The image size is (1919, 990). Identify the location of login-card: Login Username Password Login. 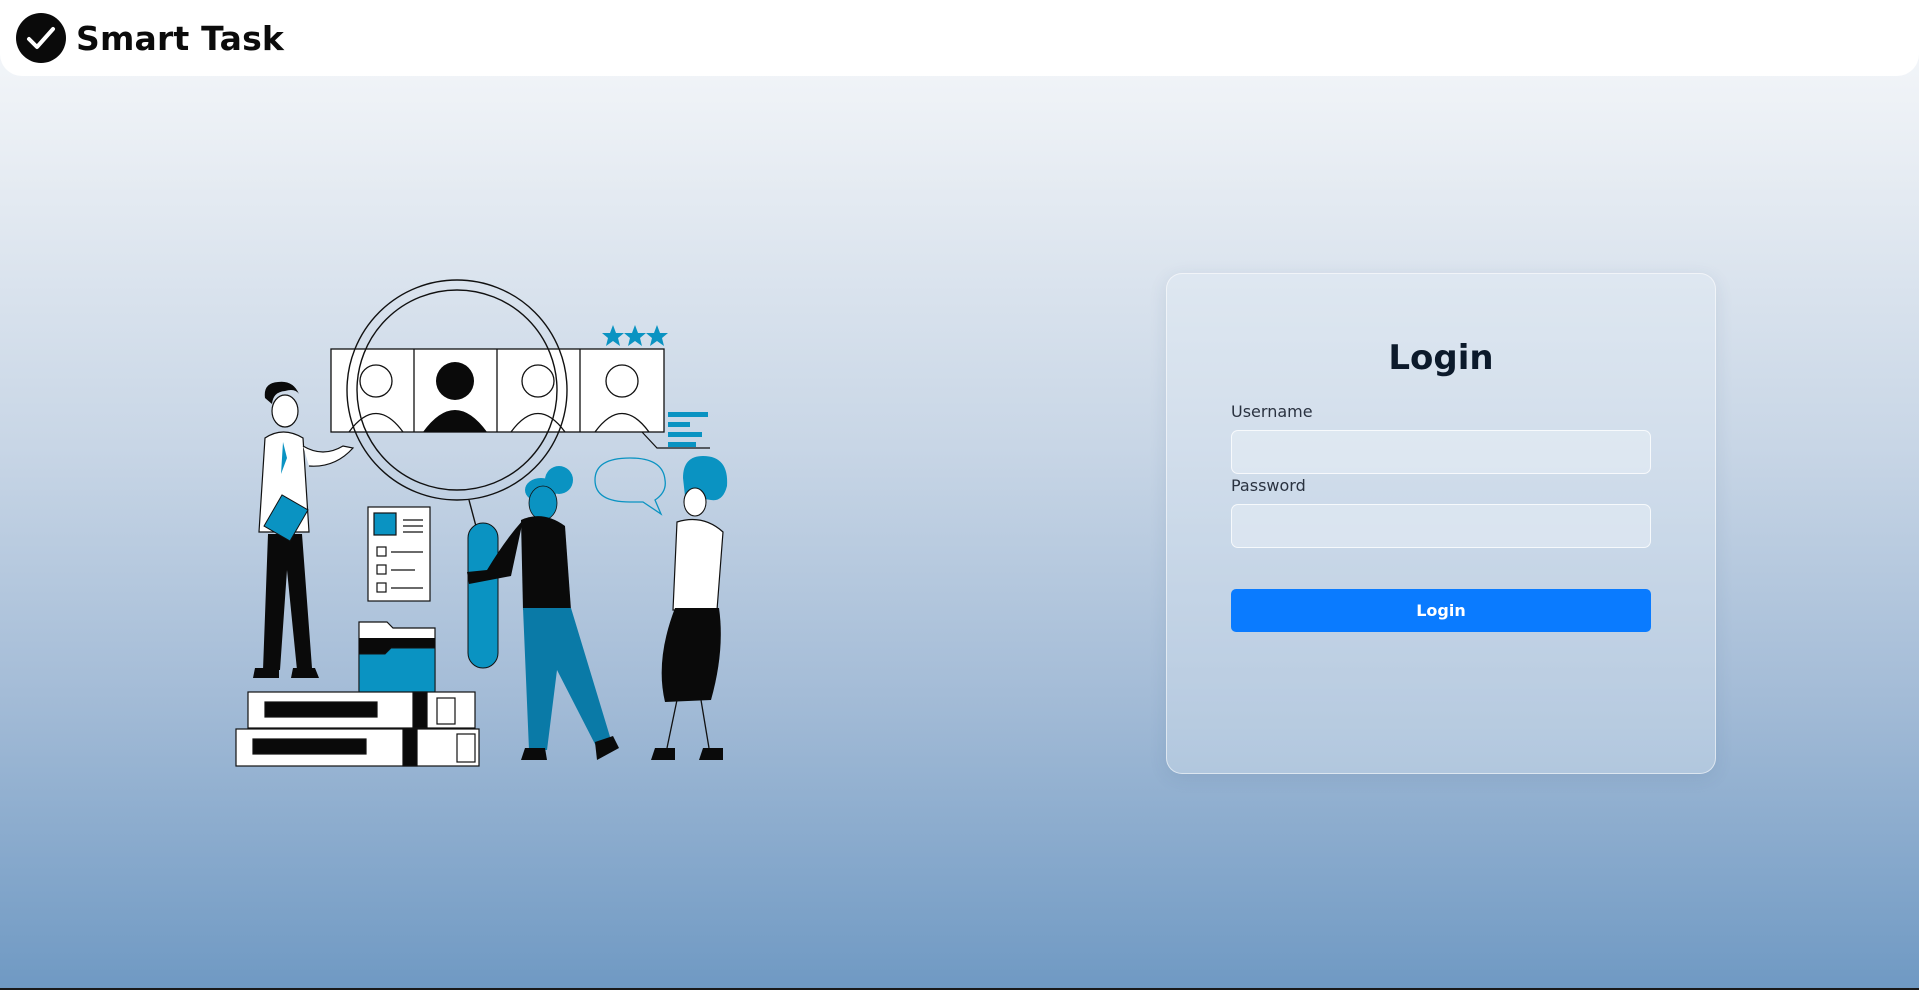
(1441, 523).